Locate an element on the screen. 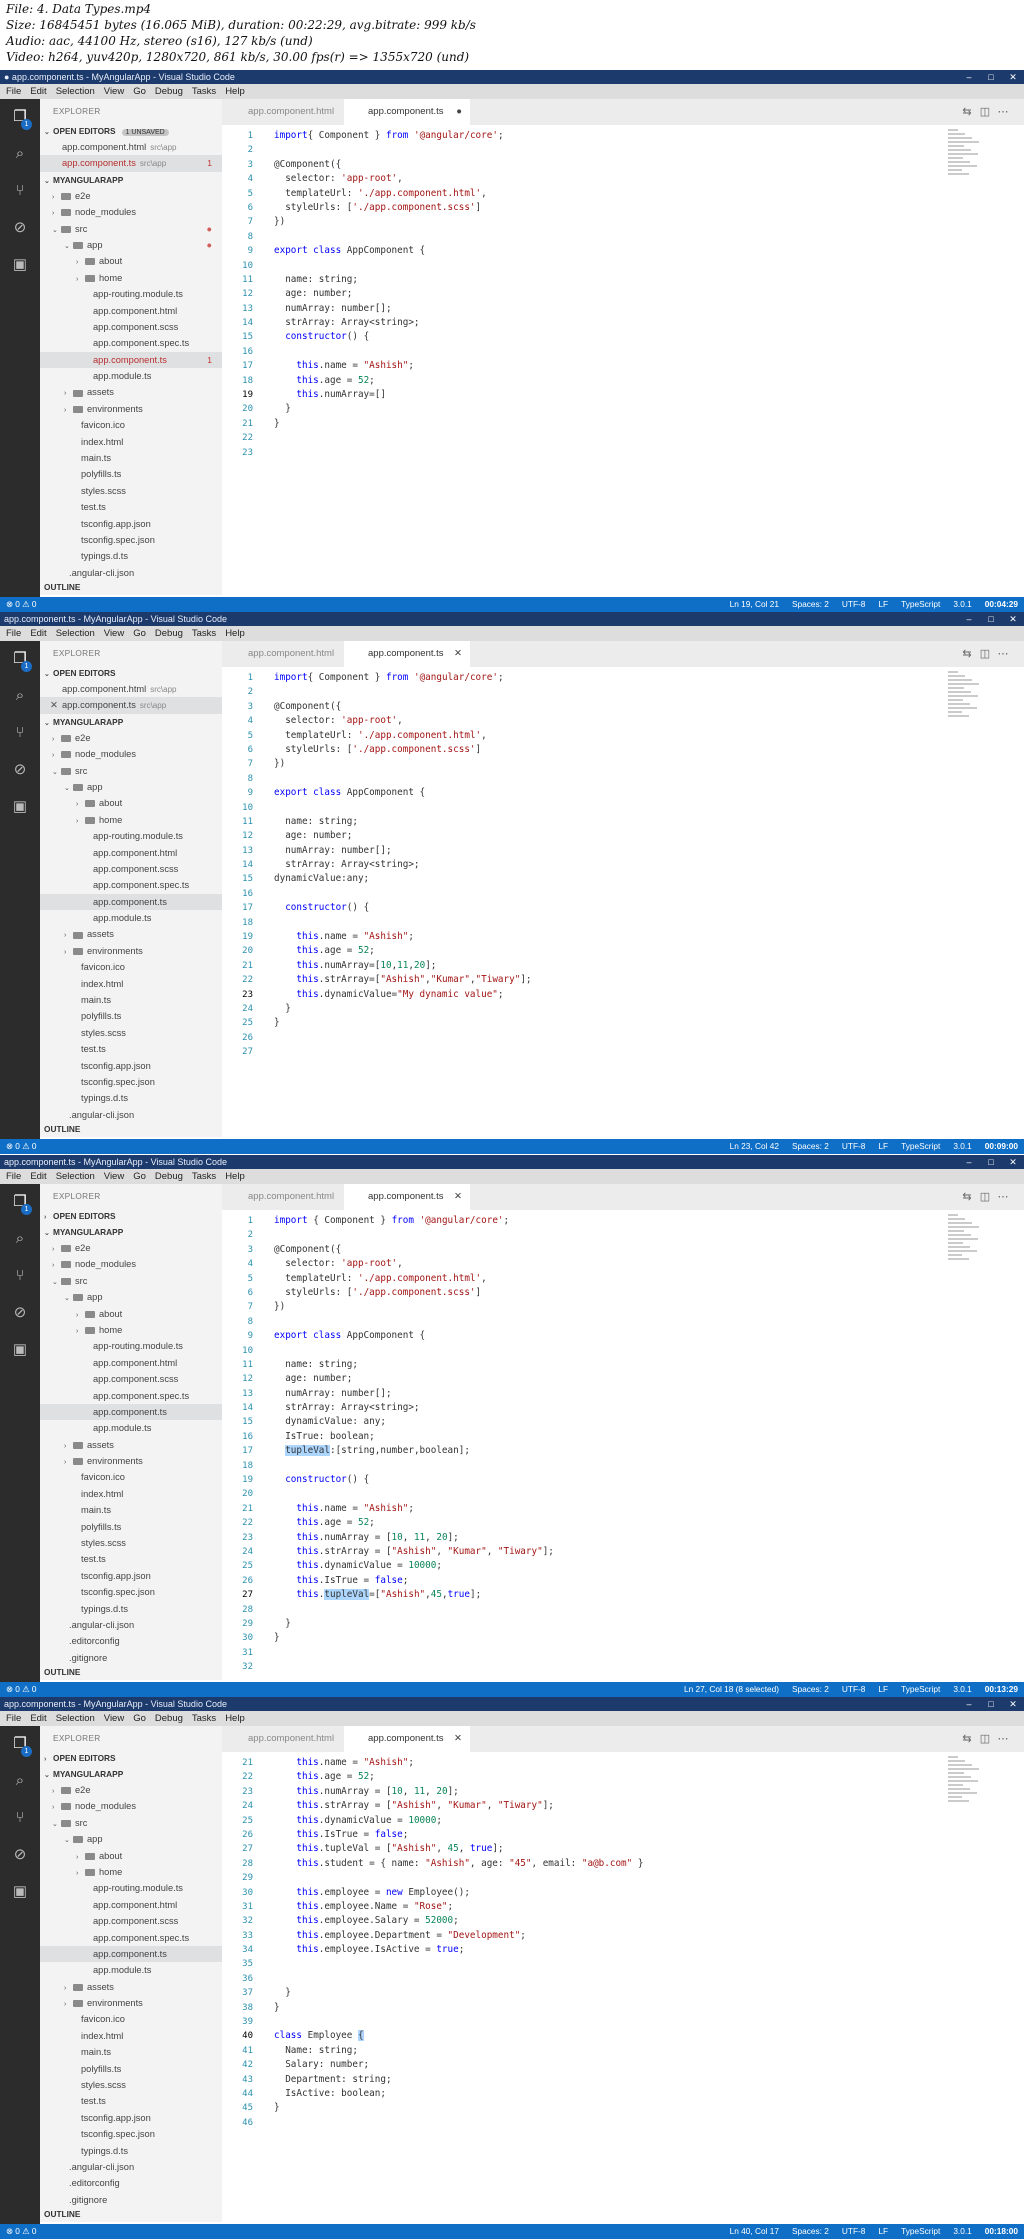 The height and width of the screenshot is (2240, 1024). tree-file: app.component.ts 1 is located at coordinates (131, 360).